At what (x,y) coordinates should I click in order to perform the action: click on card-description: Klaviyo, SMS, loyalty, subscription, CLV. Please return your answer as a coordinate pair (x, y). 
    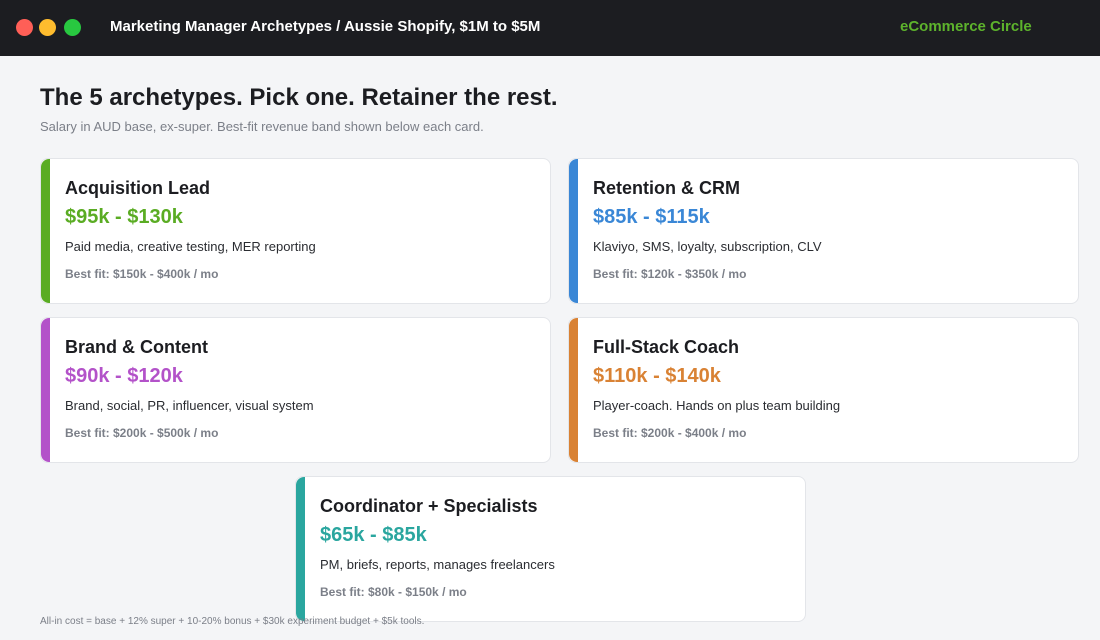
    Looking at the image, I should click on (707, 246).